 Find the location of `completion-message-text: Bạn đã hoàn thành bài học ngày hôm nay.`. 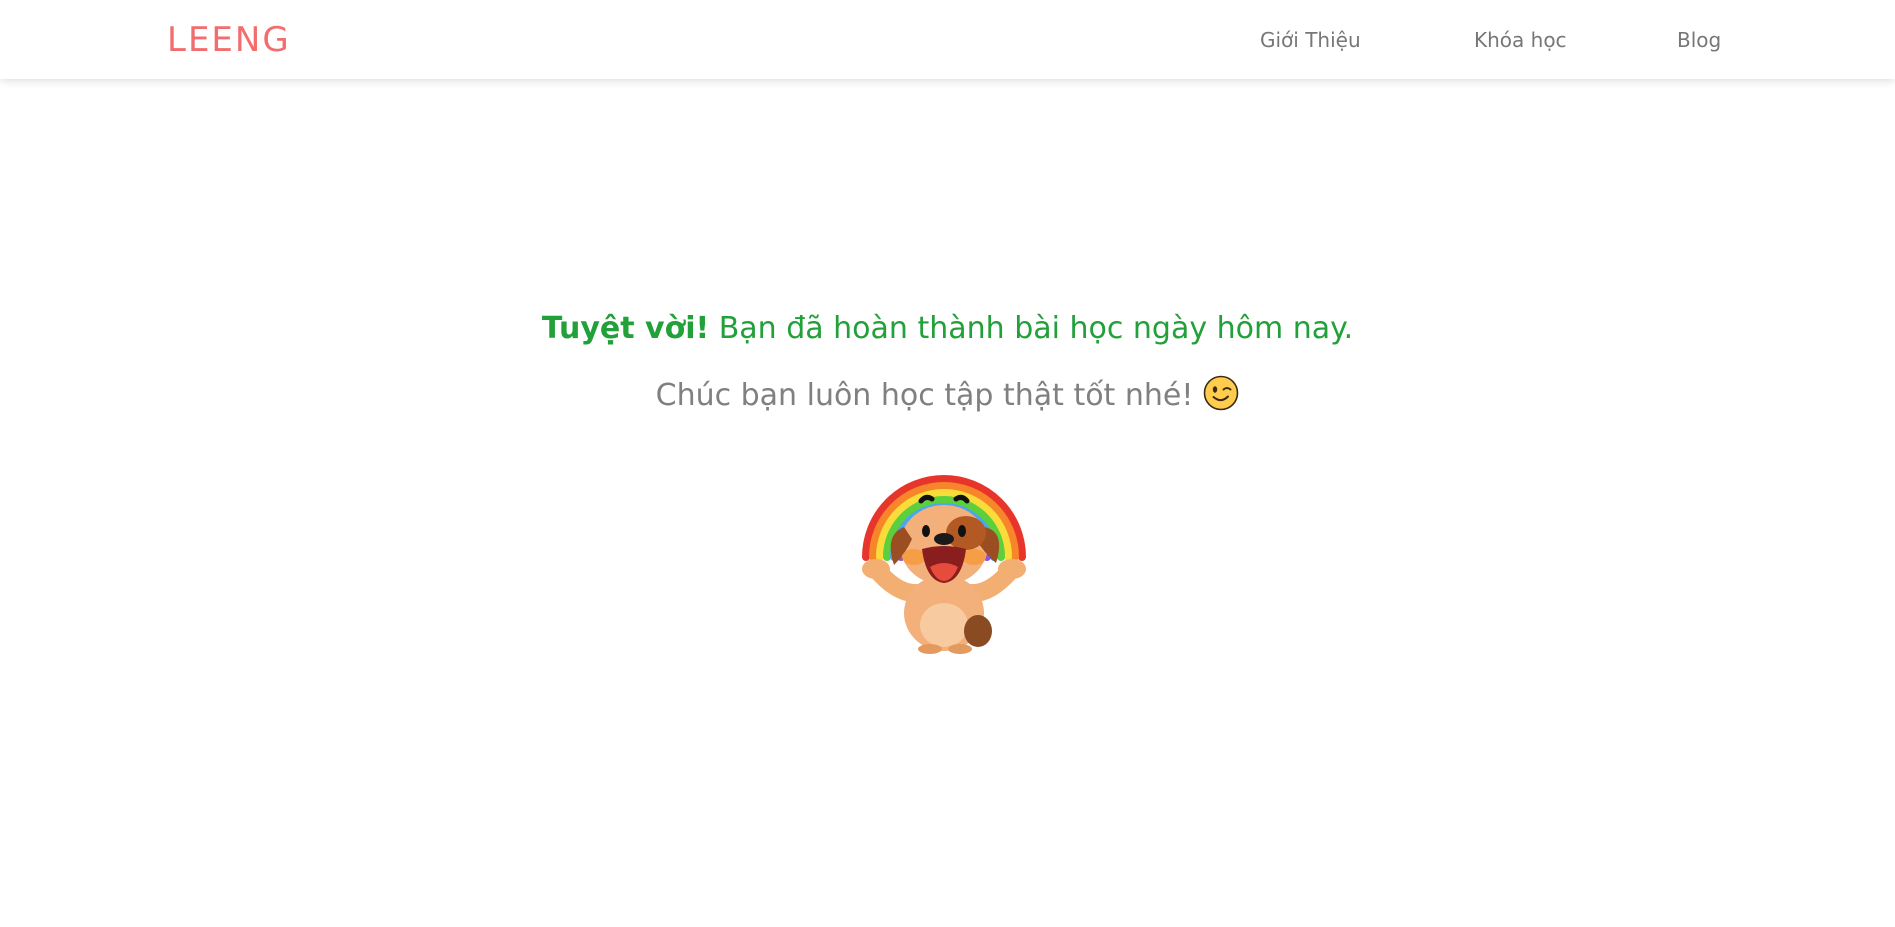

completion-message-text: Bạn đã hoàn thành bài học ngày hôm nay. is located at coordinates (1031, 328).